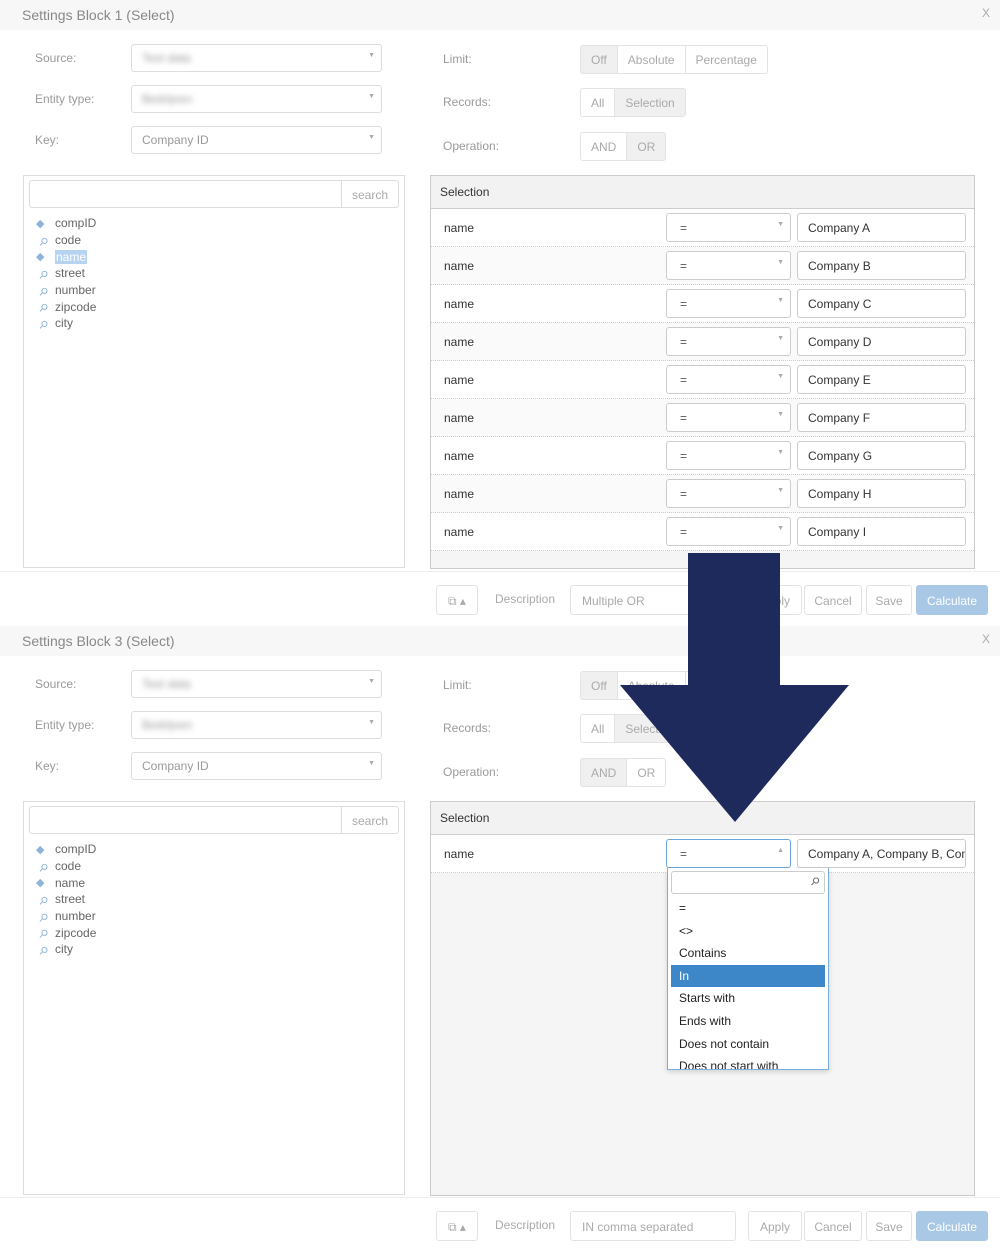 The image size is (1000, 1253). What do you see at coordinates (471, 772) in the screenshot?
I see `operation-label: Operation:` at bounding box center [471, 772].